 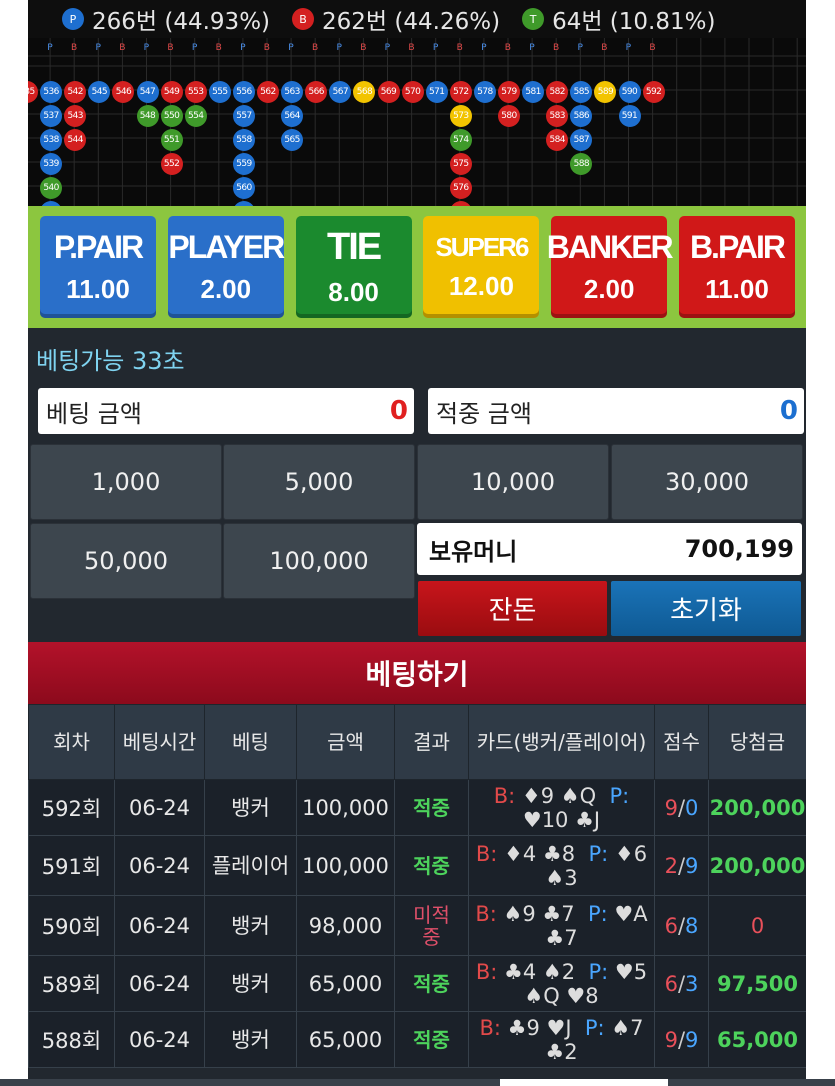 I want to click on road-bead: 550, so click(x=171, y=116).